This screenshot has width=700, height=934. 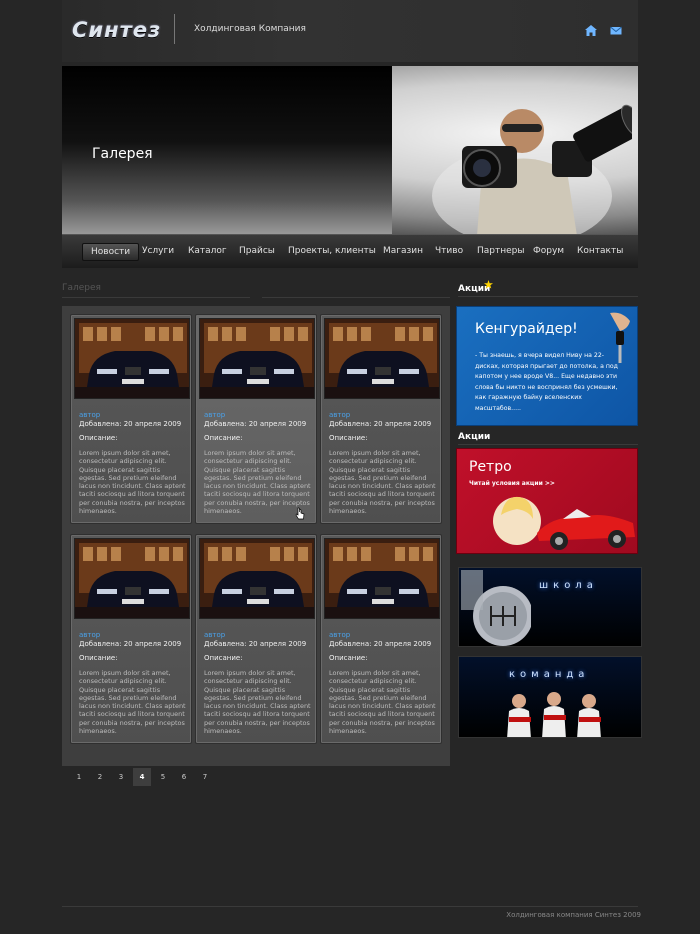 I want to click on logo-divider, so click(x=174, y=29).